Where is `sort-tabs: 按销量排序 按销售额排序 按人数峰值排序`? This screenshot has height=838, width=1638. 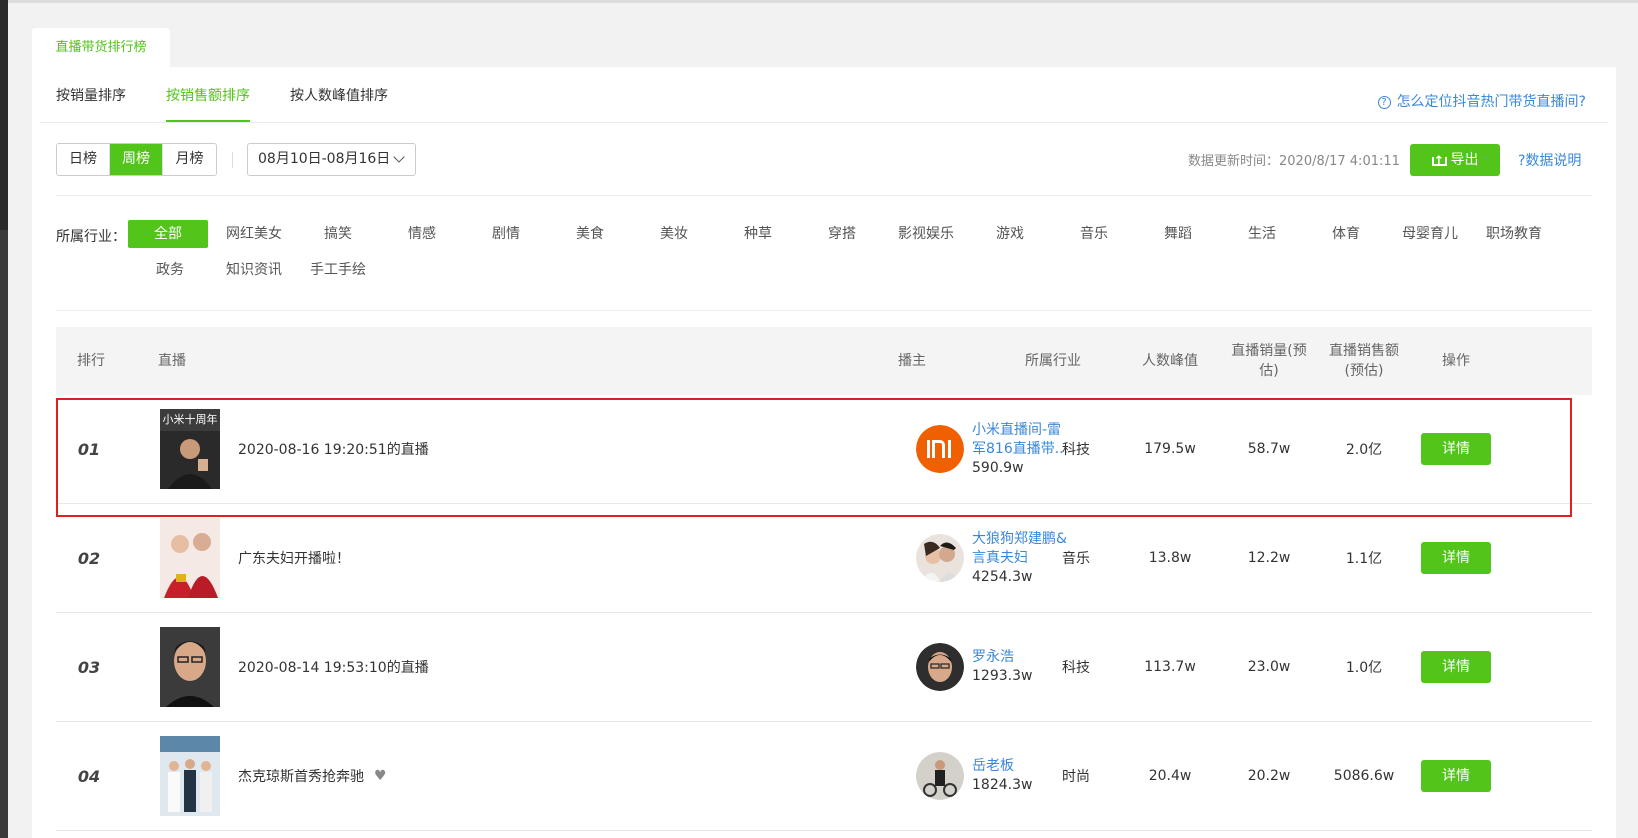
sort-tabs: 按销量排序 按销售额排序 按人数峰值排序 is located at coordinates (242, 94).